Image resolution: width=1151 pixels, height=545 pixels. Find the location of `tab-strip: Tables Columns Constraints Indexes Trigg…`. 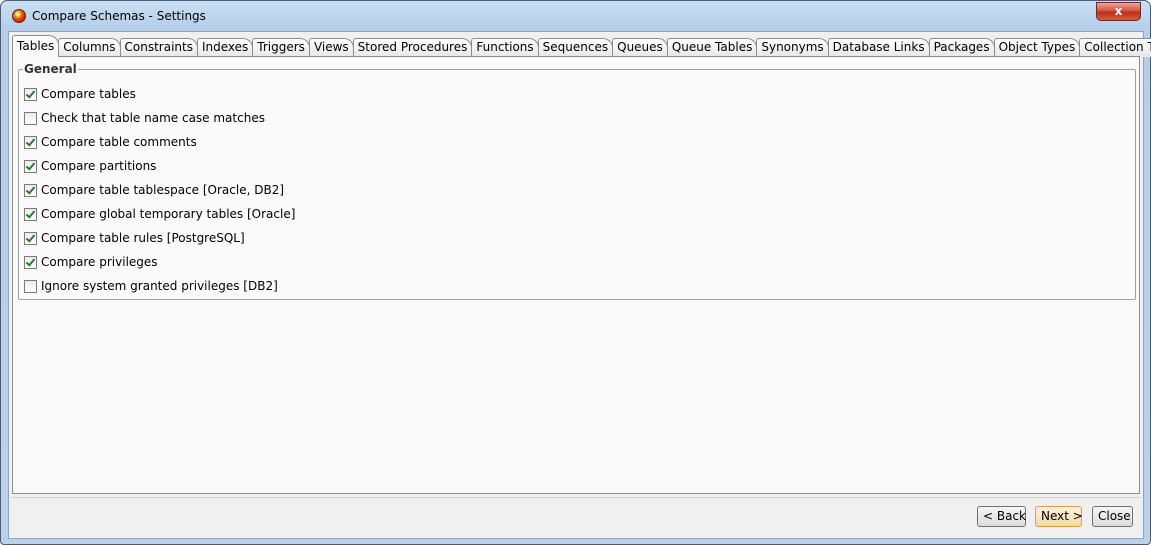

tab-strip: Tables Columns Constraints Indexes Trigg… is located at coordinates (581, 46).